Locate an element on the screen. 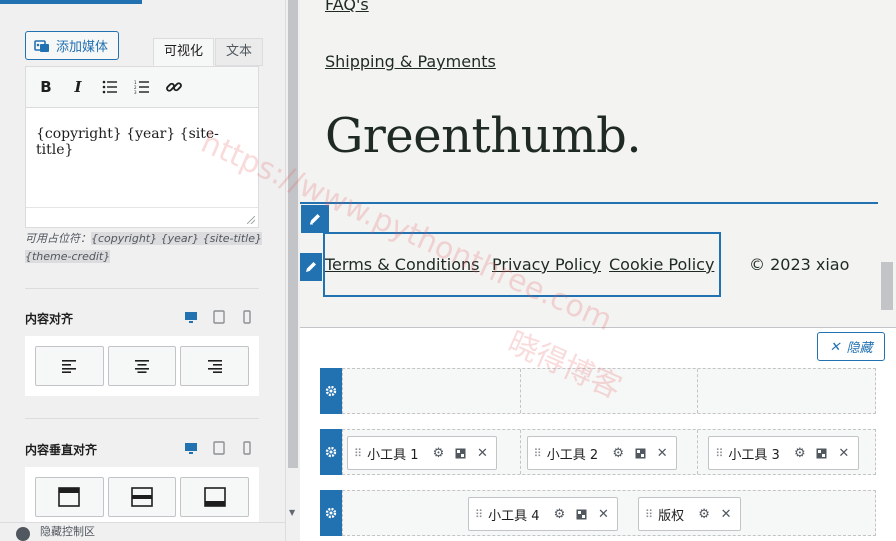 This screenshot has width=896, height=541. footer-separator is located at coordinates (589, 203).